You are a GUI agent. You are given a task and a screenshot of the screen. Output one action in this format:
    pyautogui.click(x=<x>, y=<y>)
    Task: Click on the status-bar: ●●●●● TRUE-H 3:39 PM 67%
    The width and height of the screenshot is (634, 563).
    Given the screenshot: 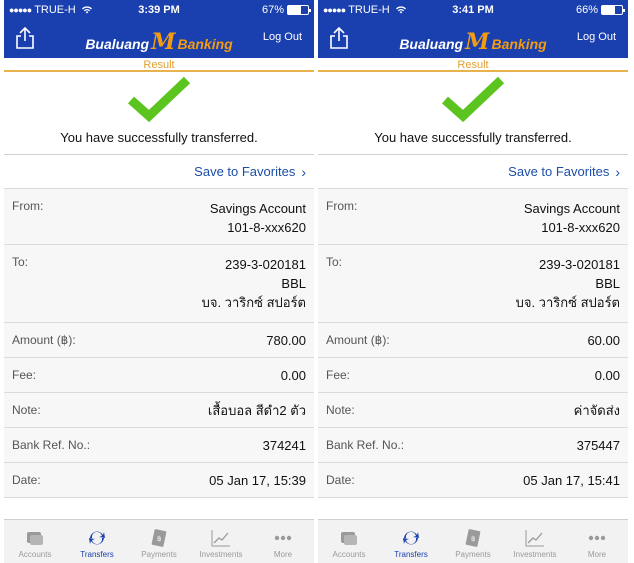 What is the action you would take?
    pyautogui.click(x=159, y=10)
    